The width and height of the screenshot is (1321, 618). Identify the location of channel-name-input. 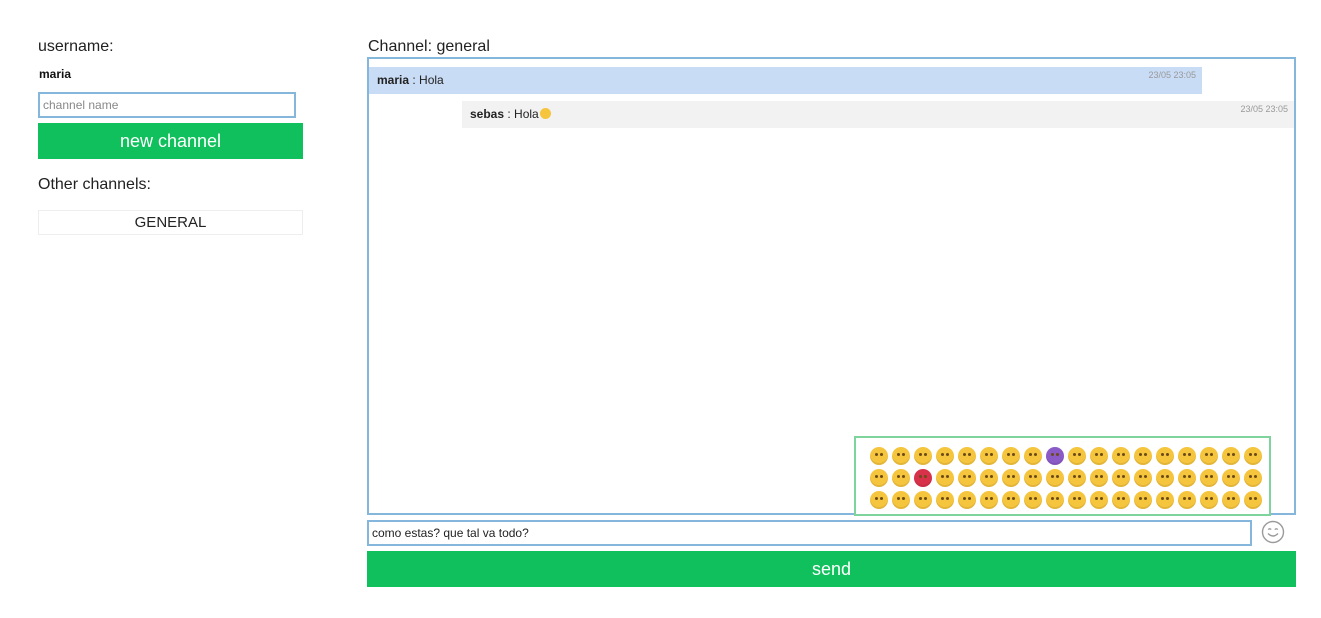
(167, 105).